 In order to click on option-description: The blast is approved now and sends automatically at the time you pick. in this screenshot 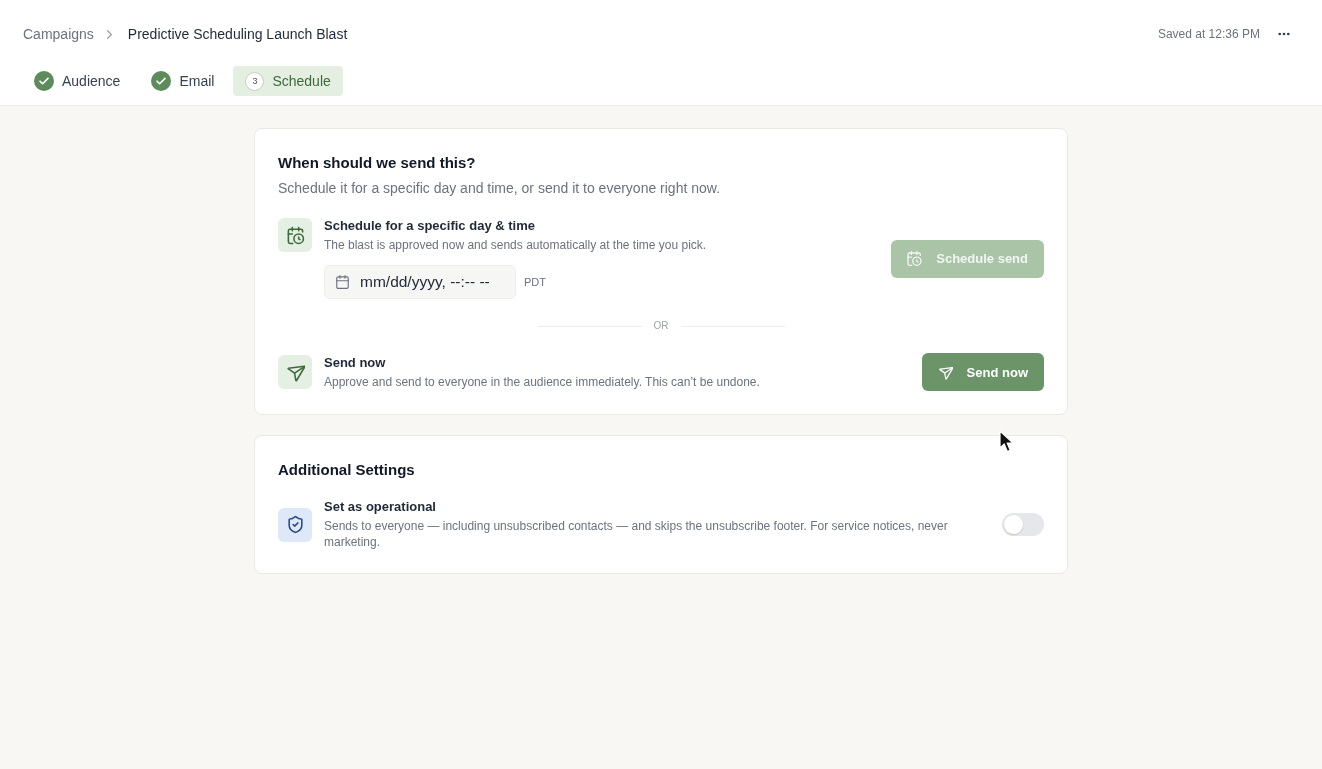, I will do `click(515, 245)`.